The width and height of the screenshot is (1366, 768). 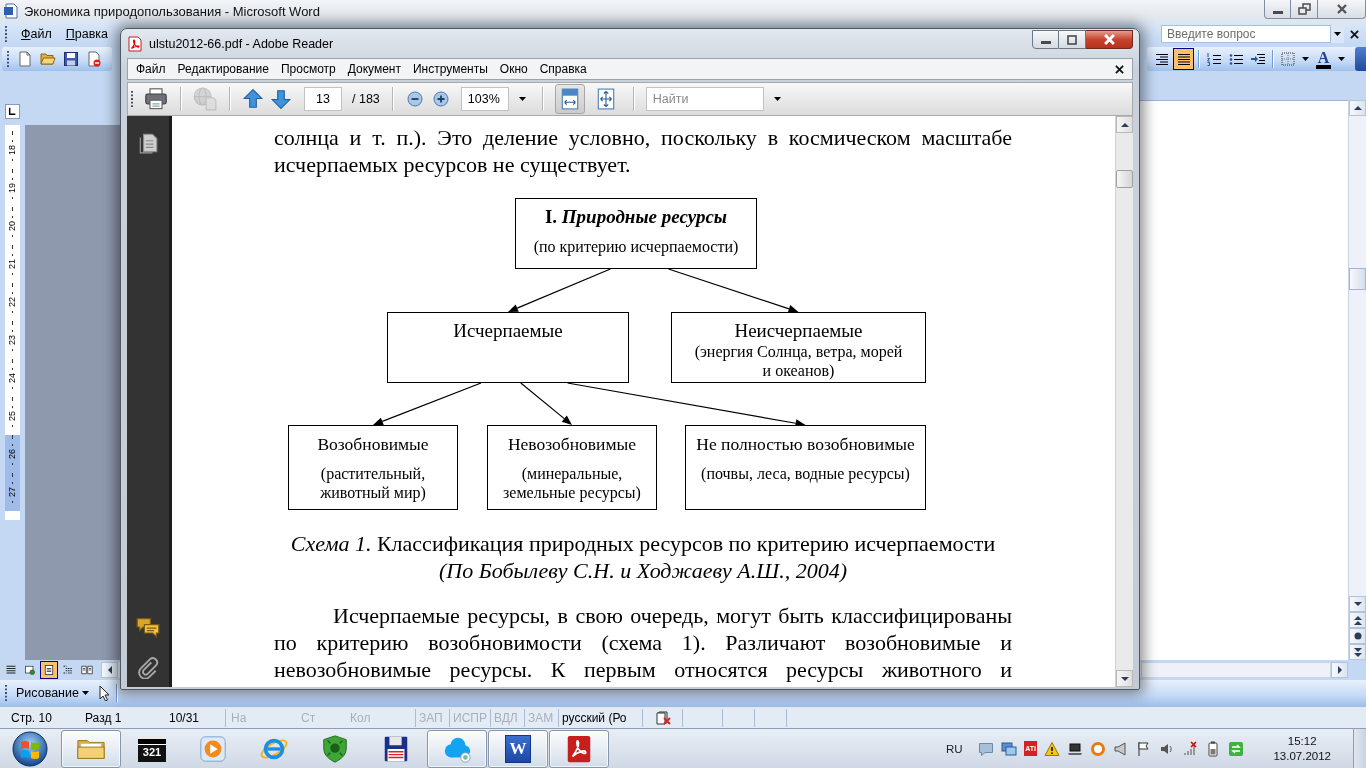 I want to click on flag-icon, so click(x=1143, y=748).